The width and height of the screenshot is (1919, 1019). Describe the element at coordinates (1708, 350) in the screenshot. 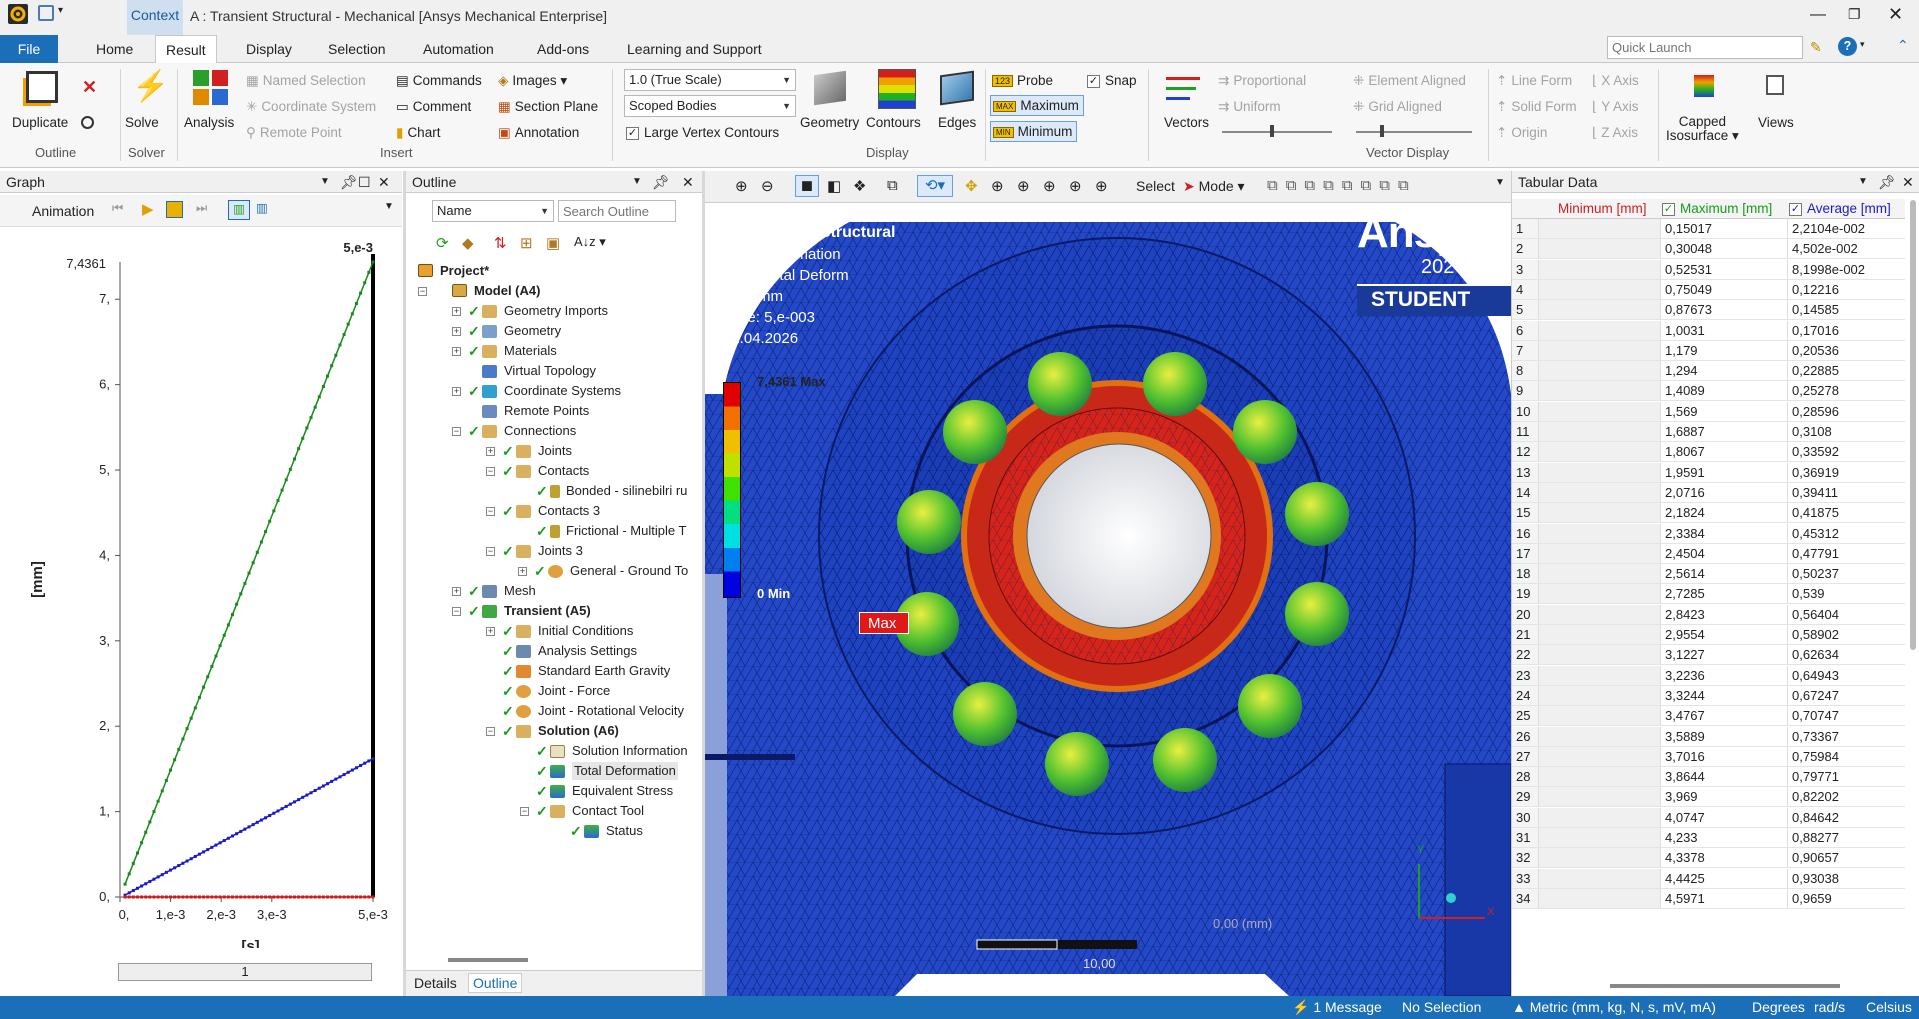

I see `table-row: 7 1,179 0,20536` at that location.